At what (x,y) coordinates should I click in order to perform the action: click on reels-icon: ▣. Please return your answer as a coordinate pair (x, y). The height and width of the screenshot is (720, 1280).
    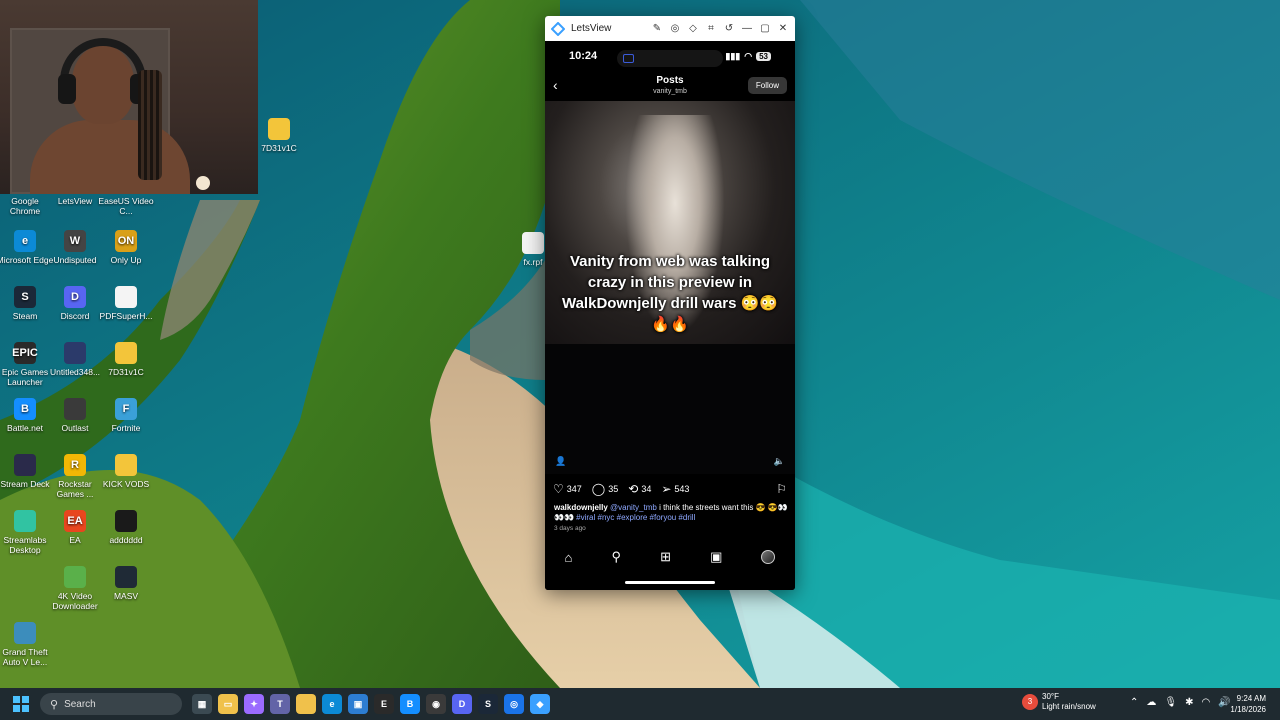
    Looking at the image, I should click on (716, 557).